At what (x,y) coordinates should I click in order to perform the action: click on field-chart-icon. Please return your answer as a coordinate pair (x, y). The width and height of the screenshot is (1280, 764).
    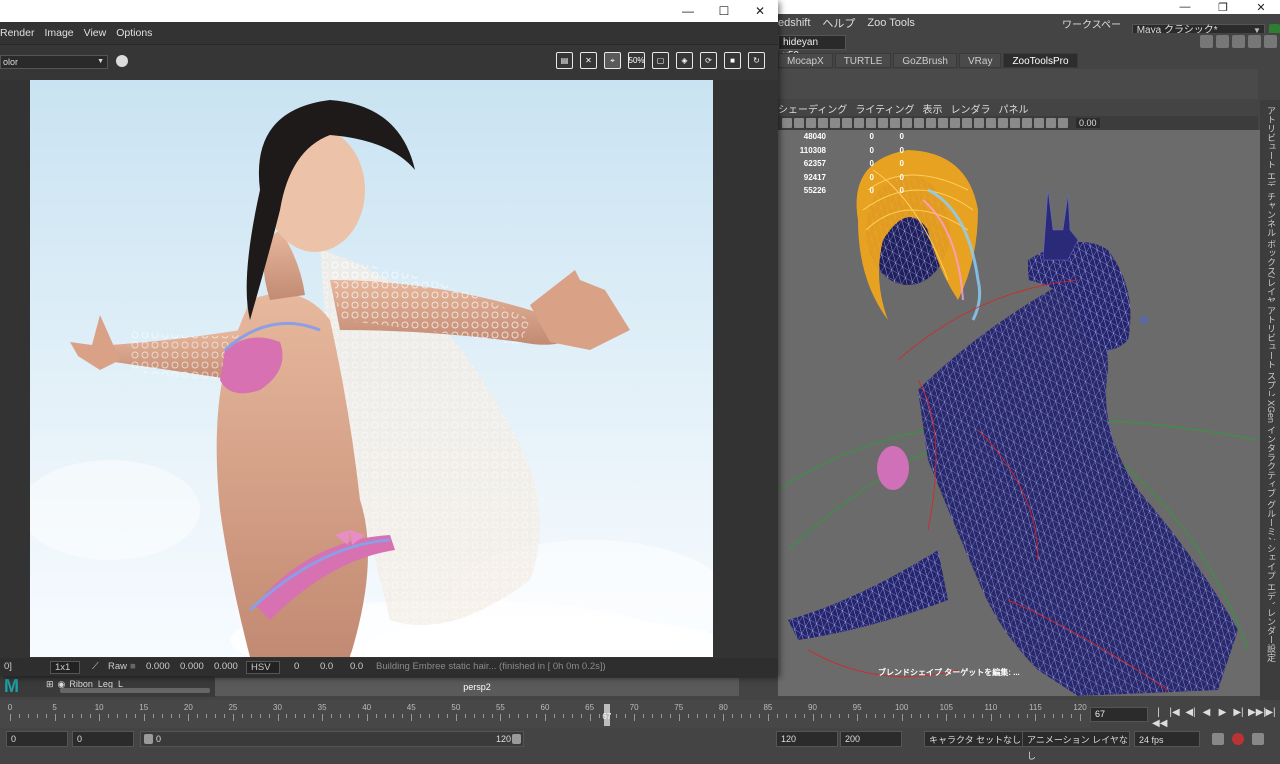
    Looking at the image, I should click on (883, 123).